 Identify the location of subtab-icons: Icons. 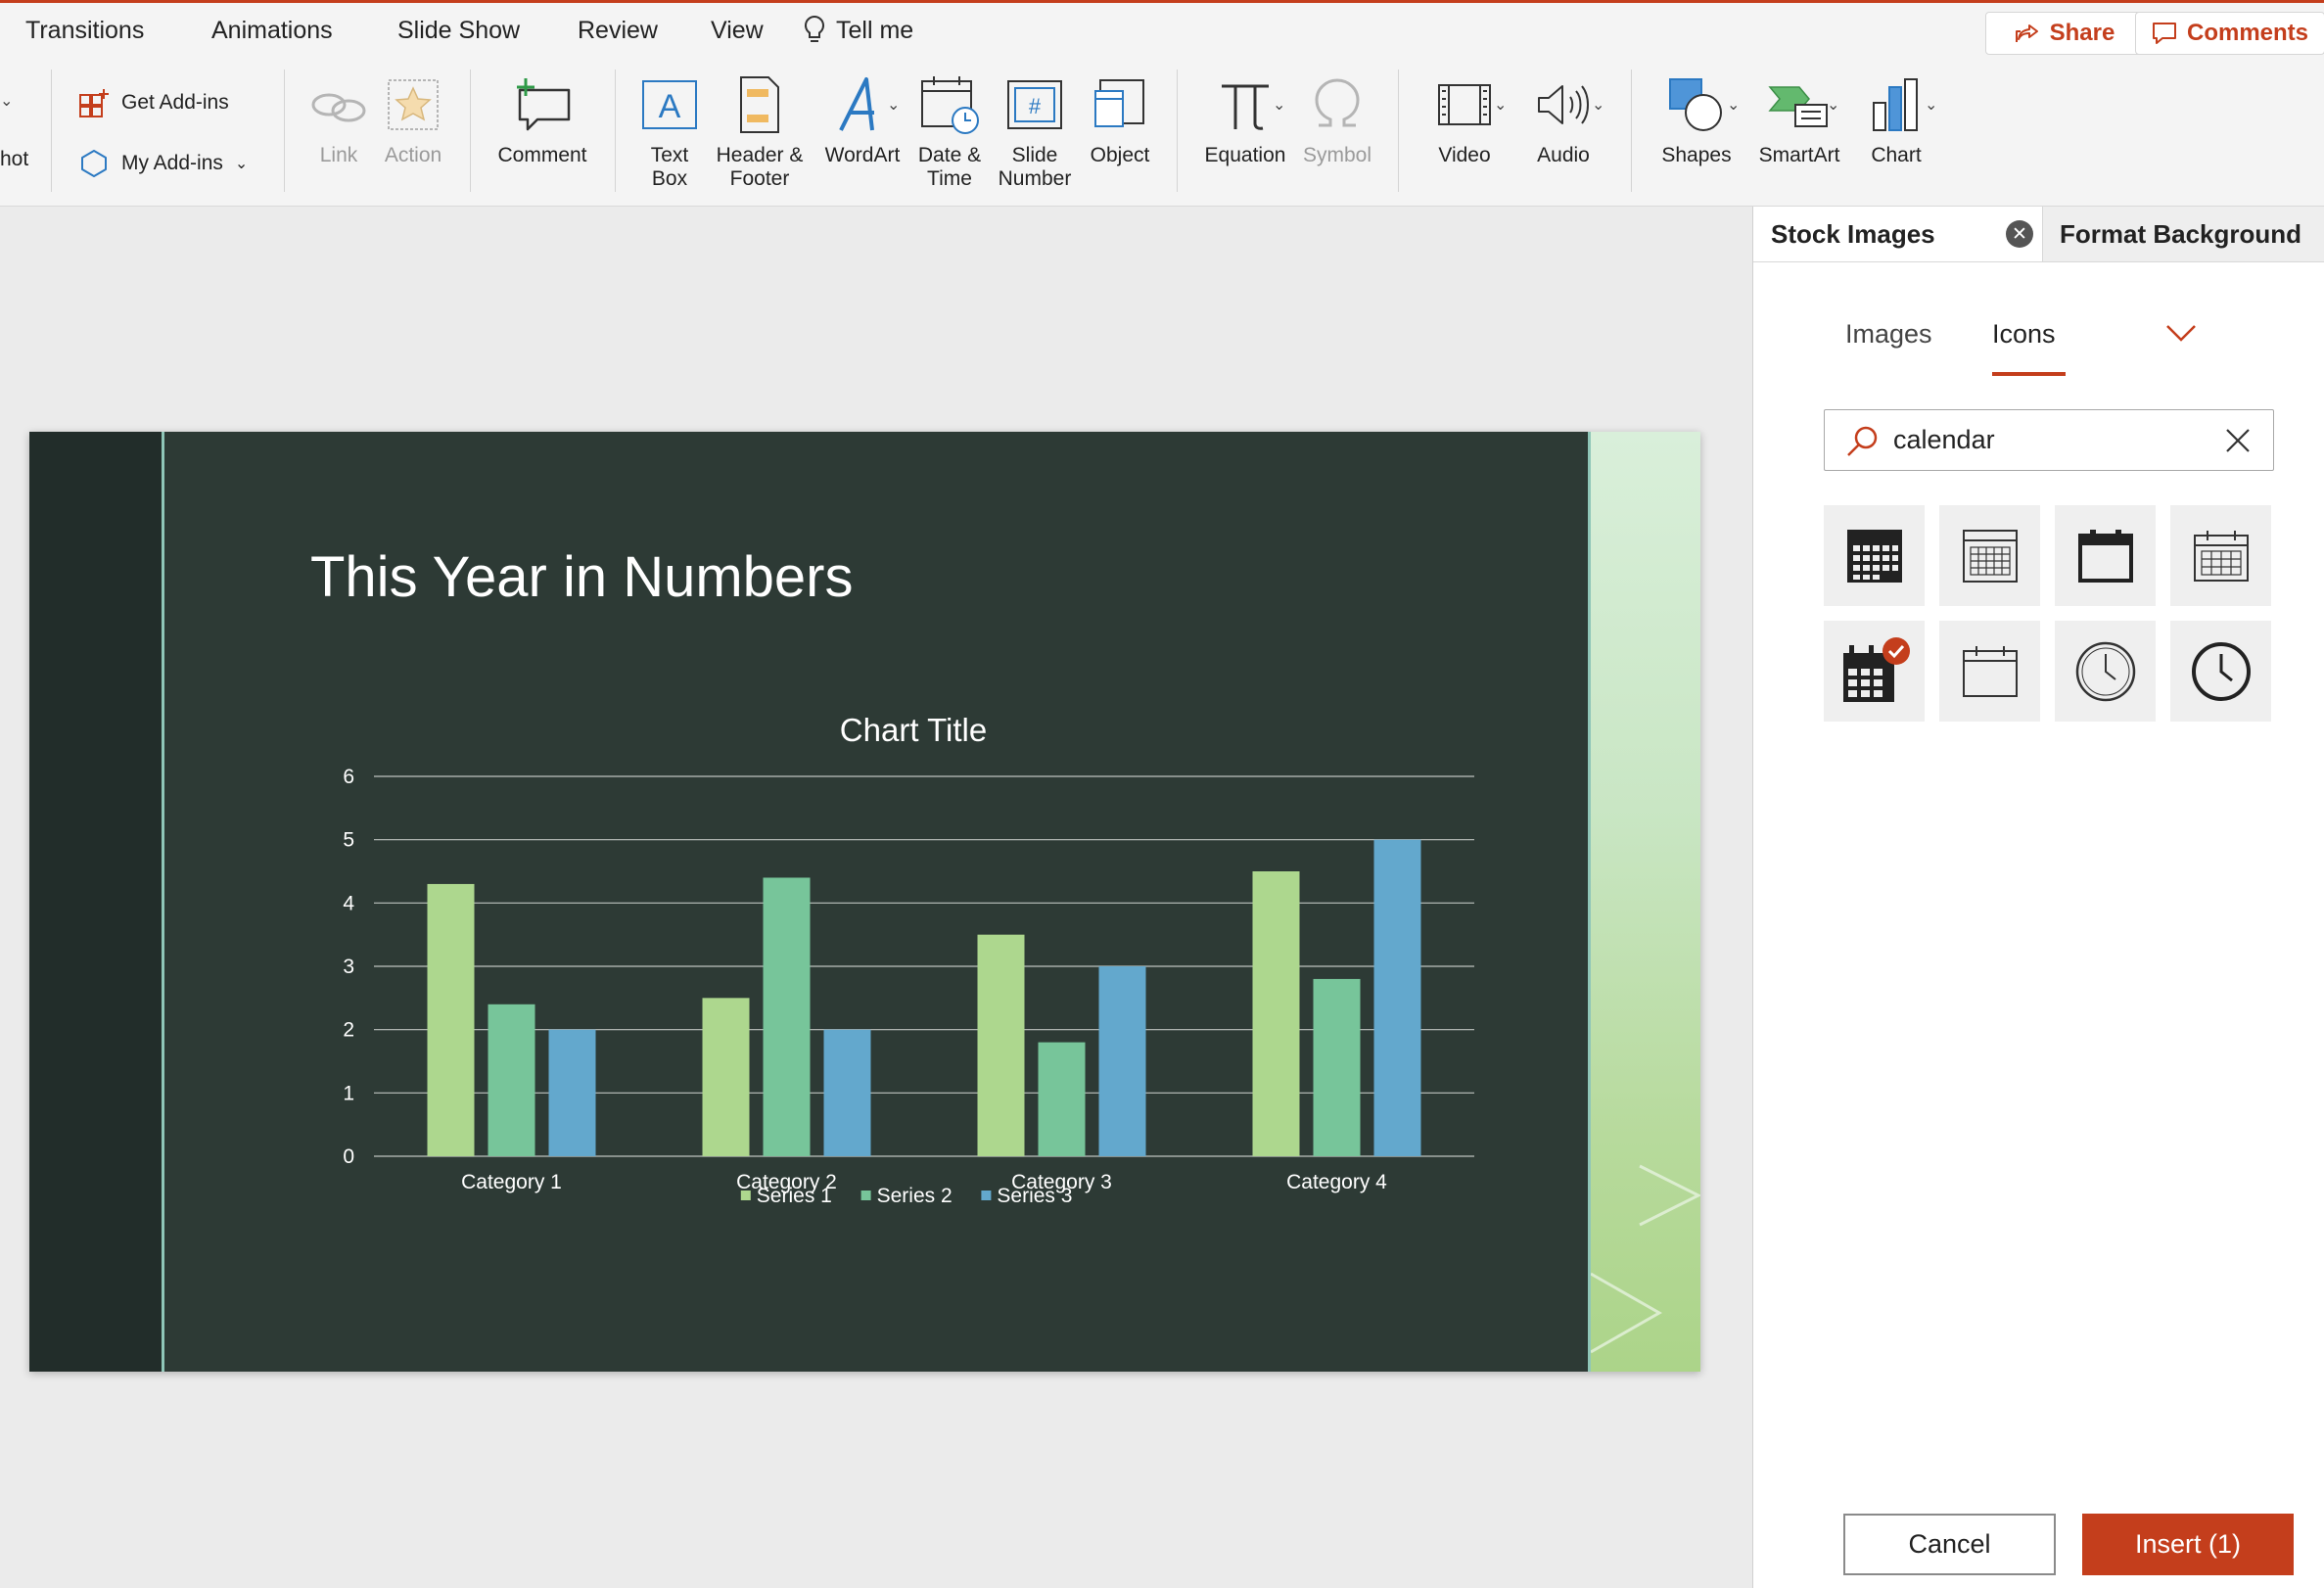
(2024, 334).